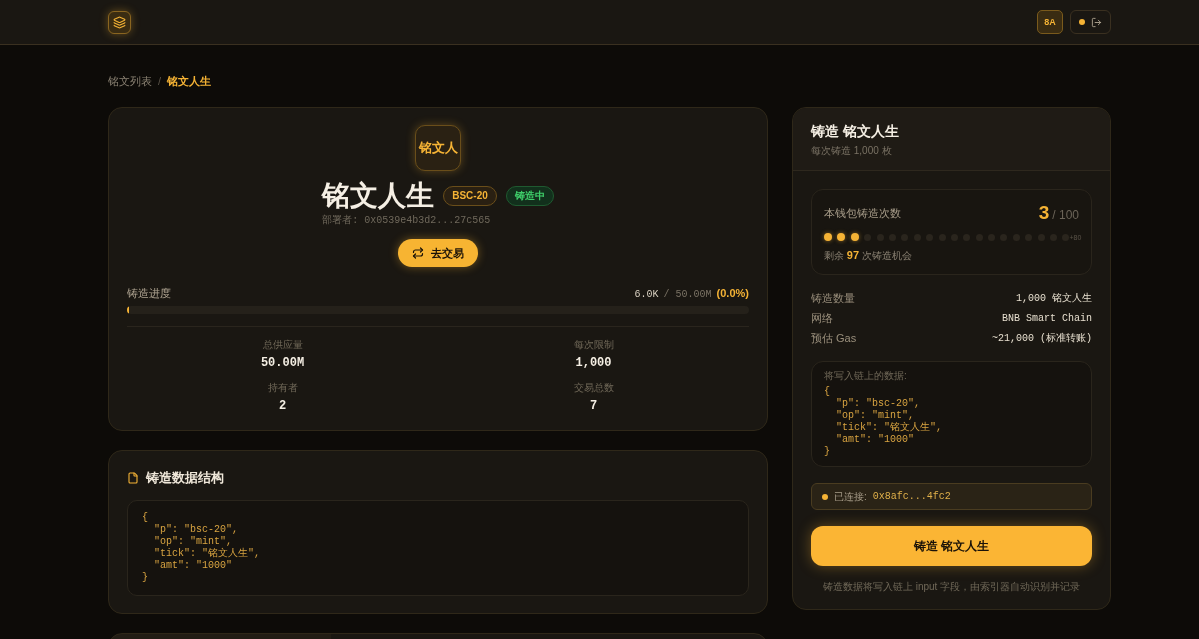 The height and width of the screenshot is (639, 1199). What do you see at coordinates (850, 496) in the screenshot?
I see `connection-label: 已连接:` at bounding box center [850, 496].